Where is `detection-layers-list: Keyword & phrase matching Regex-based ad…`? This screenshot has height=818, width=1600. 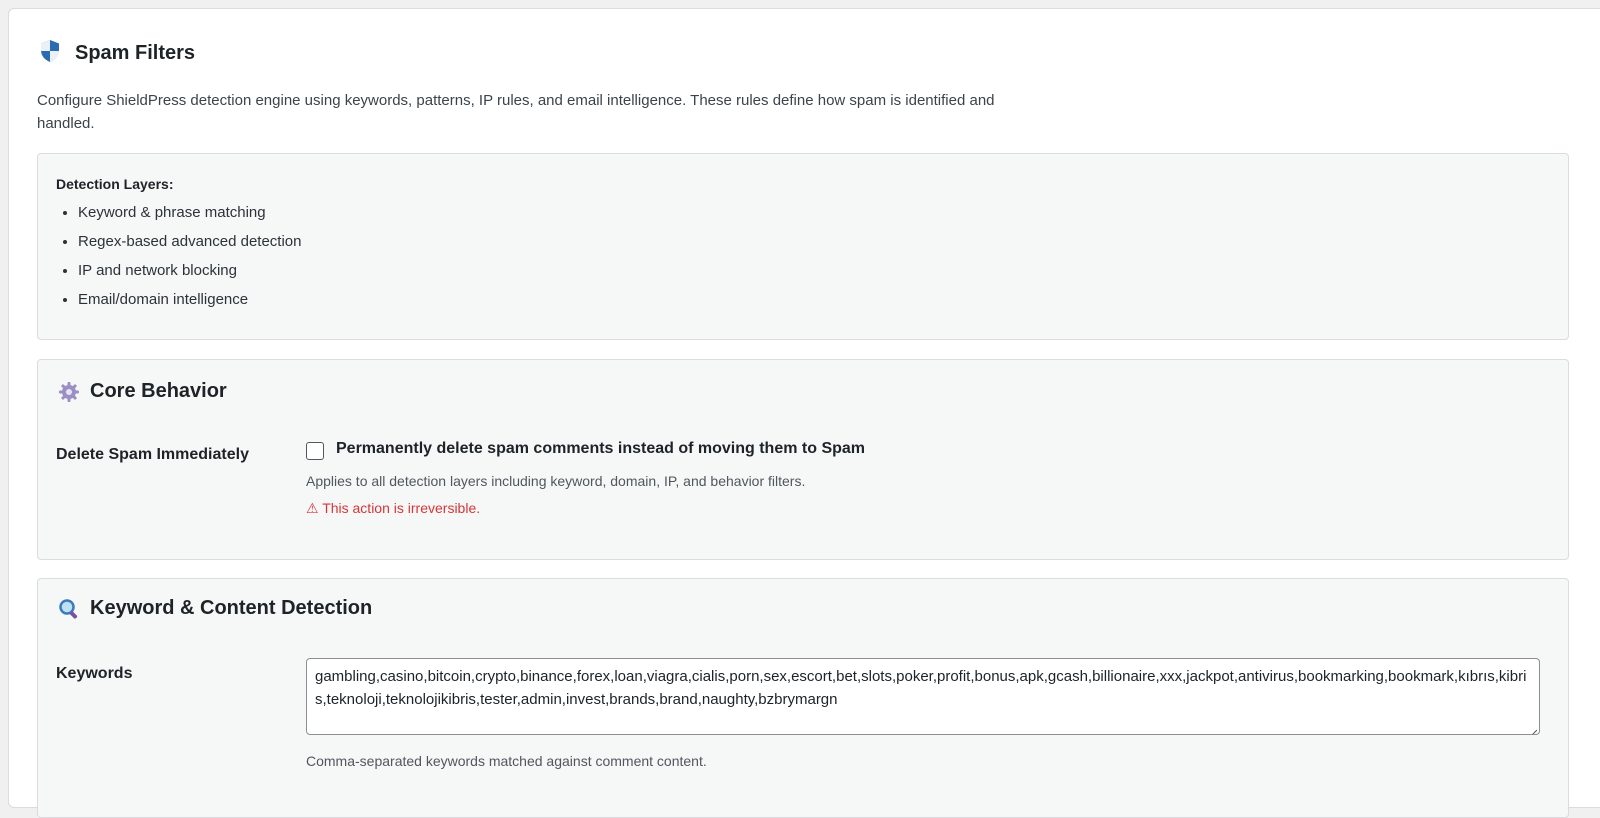 detection-layers-list: Keyword & phrase matching Regex-based ad… is located at coordinates (179, 256).